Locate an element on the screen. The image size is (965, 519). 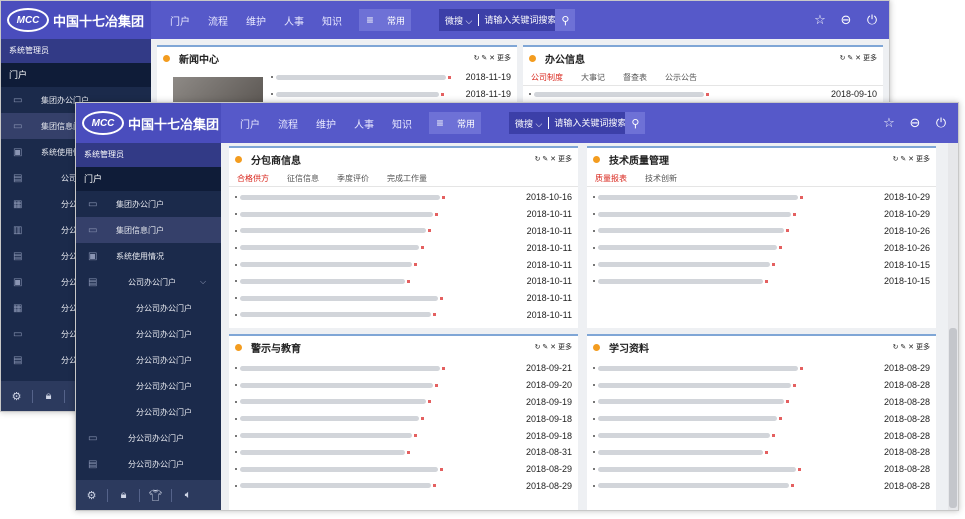
chevron-down-icon: ⌵ is located at coordinates (203, 282).